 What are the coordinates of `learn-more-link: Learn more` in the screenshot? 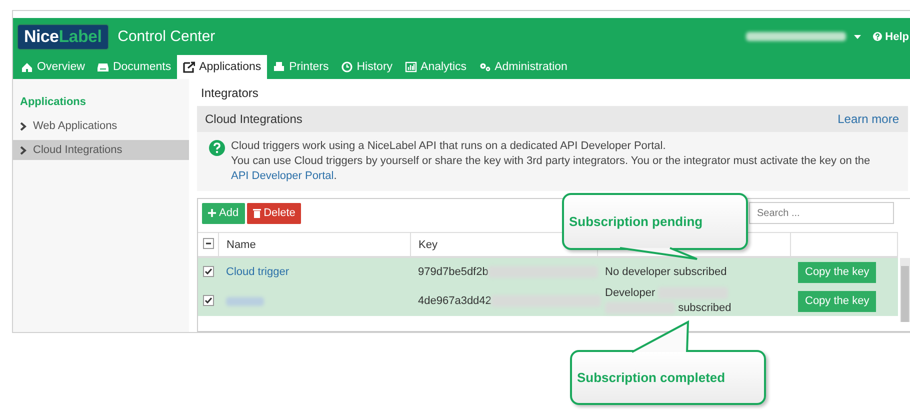 It's located at (868, 119).